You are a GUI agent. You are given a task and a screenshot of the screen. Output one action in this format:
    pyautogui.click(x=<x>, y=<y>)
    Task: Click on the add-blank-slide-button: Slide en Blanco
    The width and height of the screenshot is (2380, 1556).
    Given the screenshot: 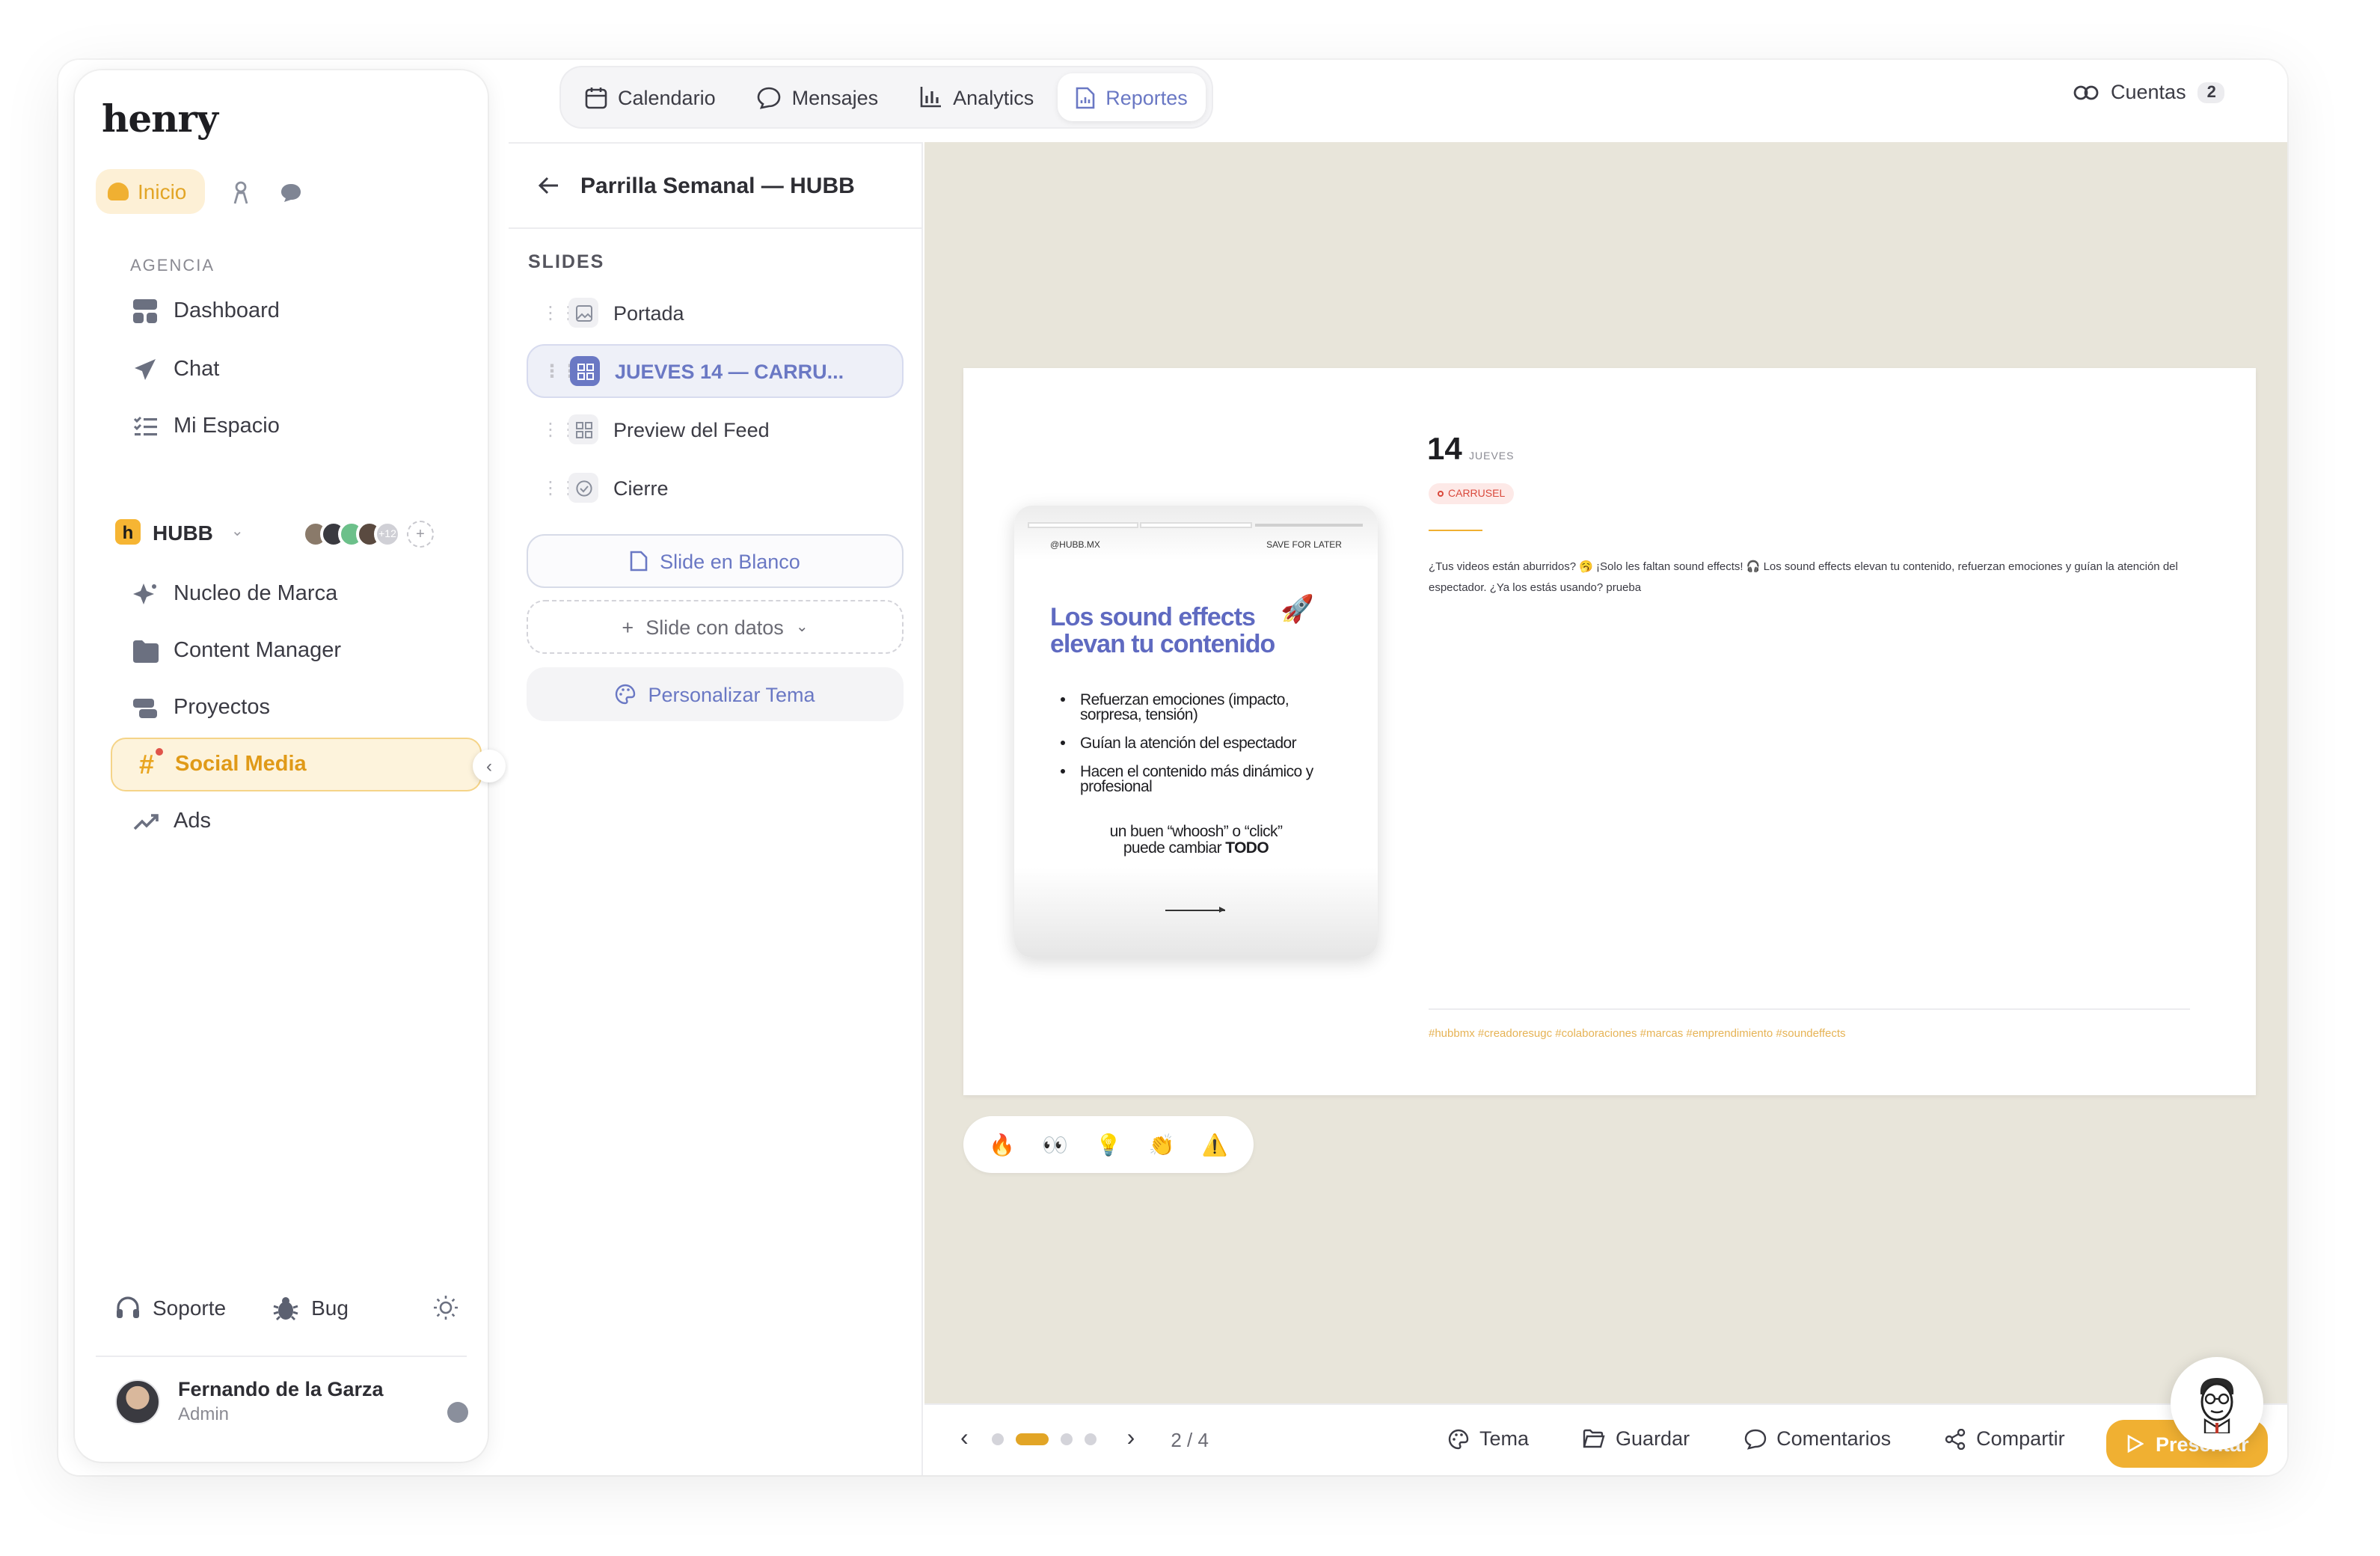 What is the action you would take?
    pyautogui.click(x=715, y=561)
    